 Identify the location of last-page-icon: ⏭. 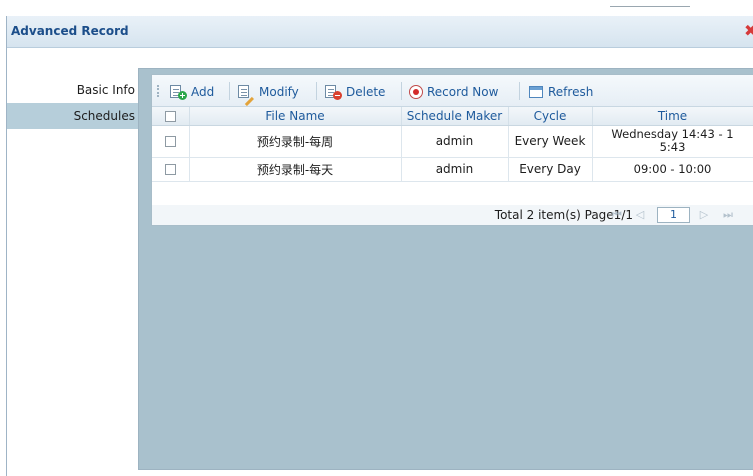
(728, 214).